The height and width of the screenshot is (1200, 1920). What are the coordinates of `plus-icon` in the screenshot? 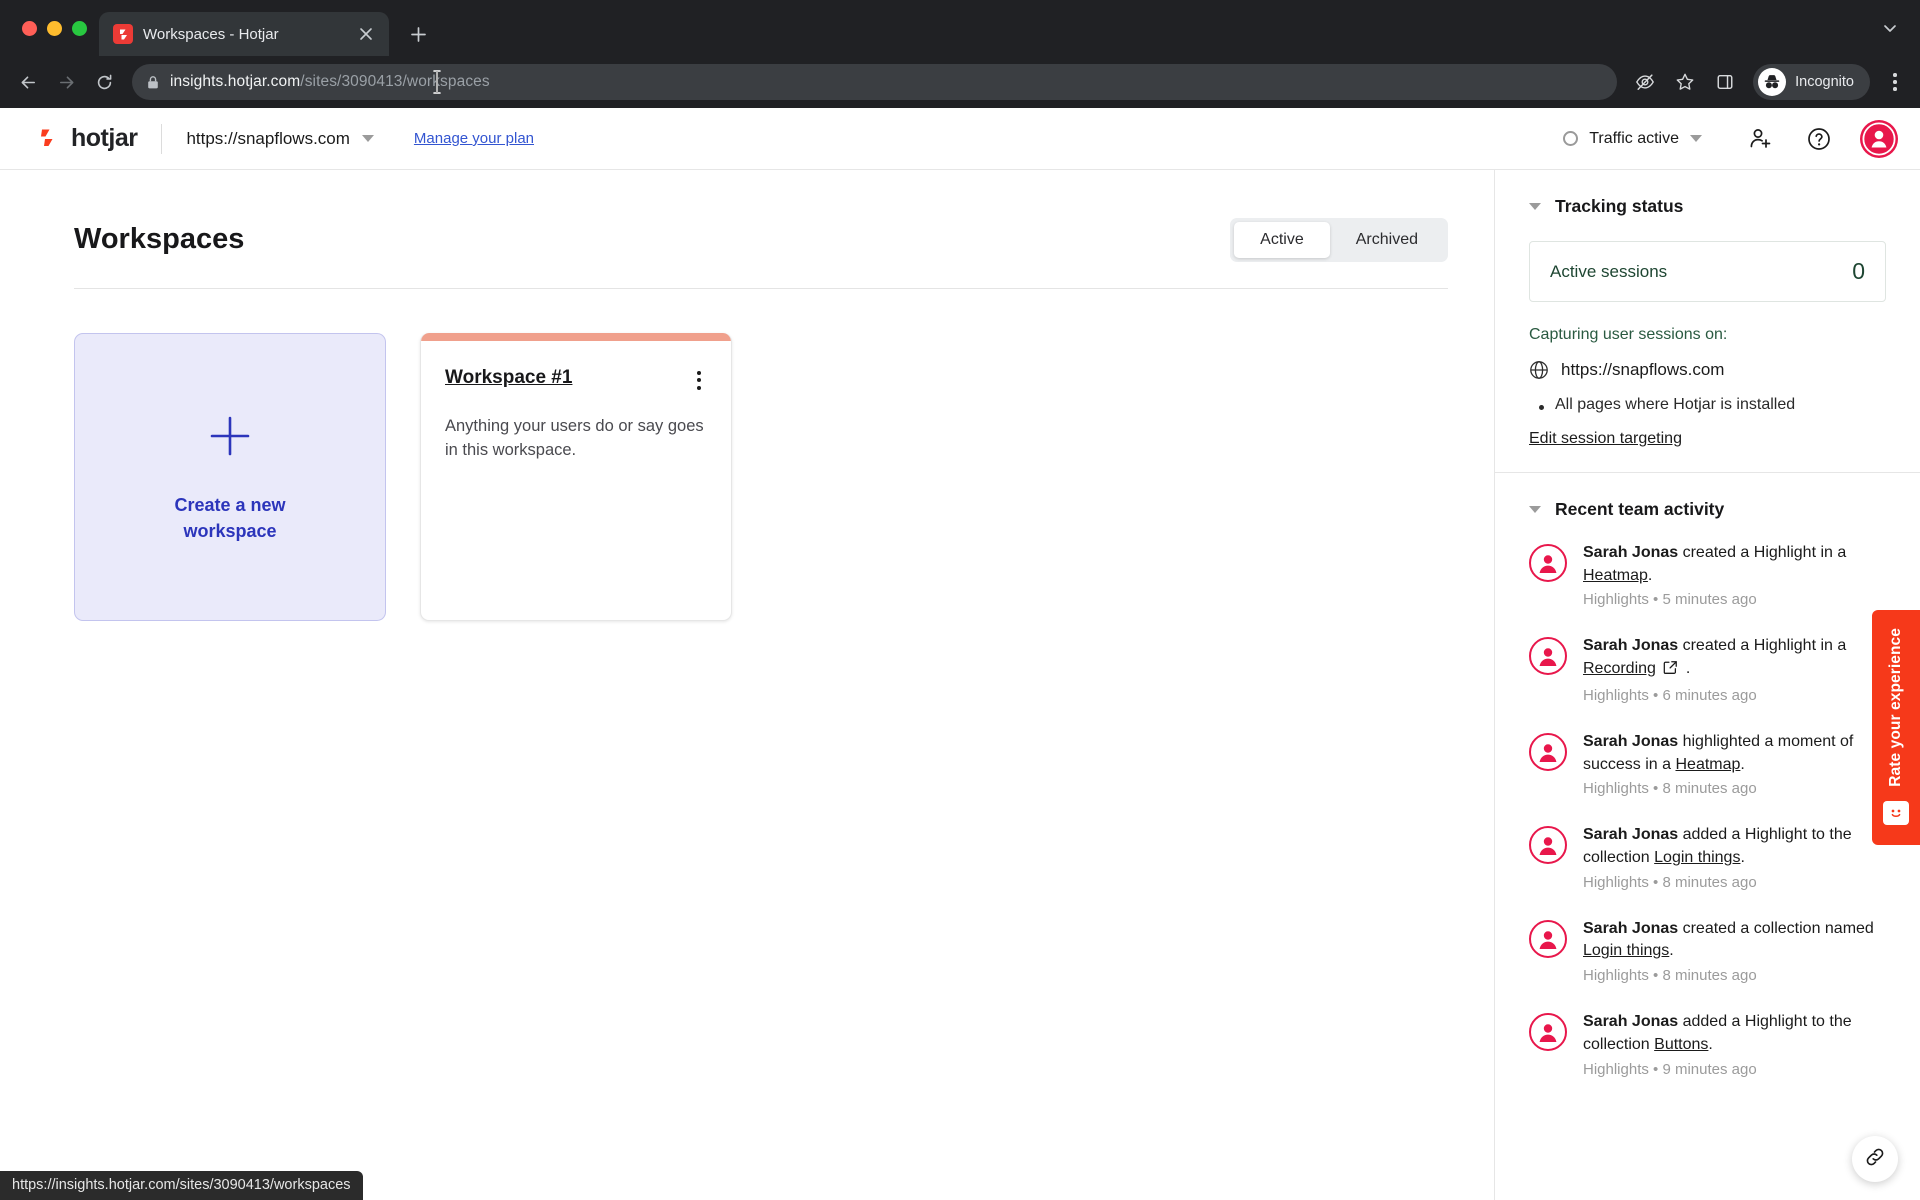 It's located at (230, 436).